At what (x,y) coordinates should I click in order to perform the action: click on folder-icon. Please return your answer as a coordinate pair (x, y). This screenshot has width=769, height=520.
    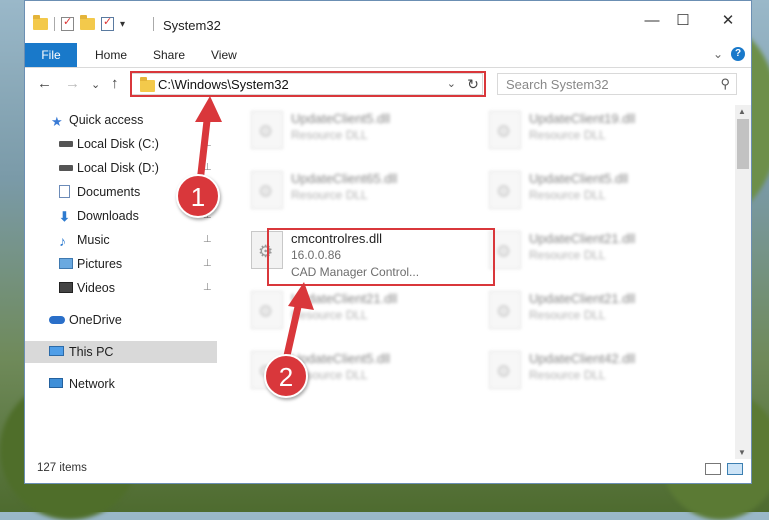
    Looking at the image, I should click on (40, 22).